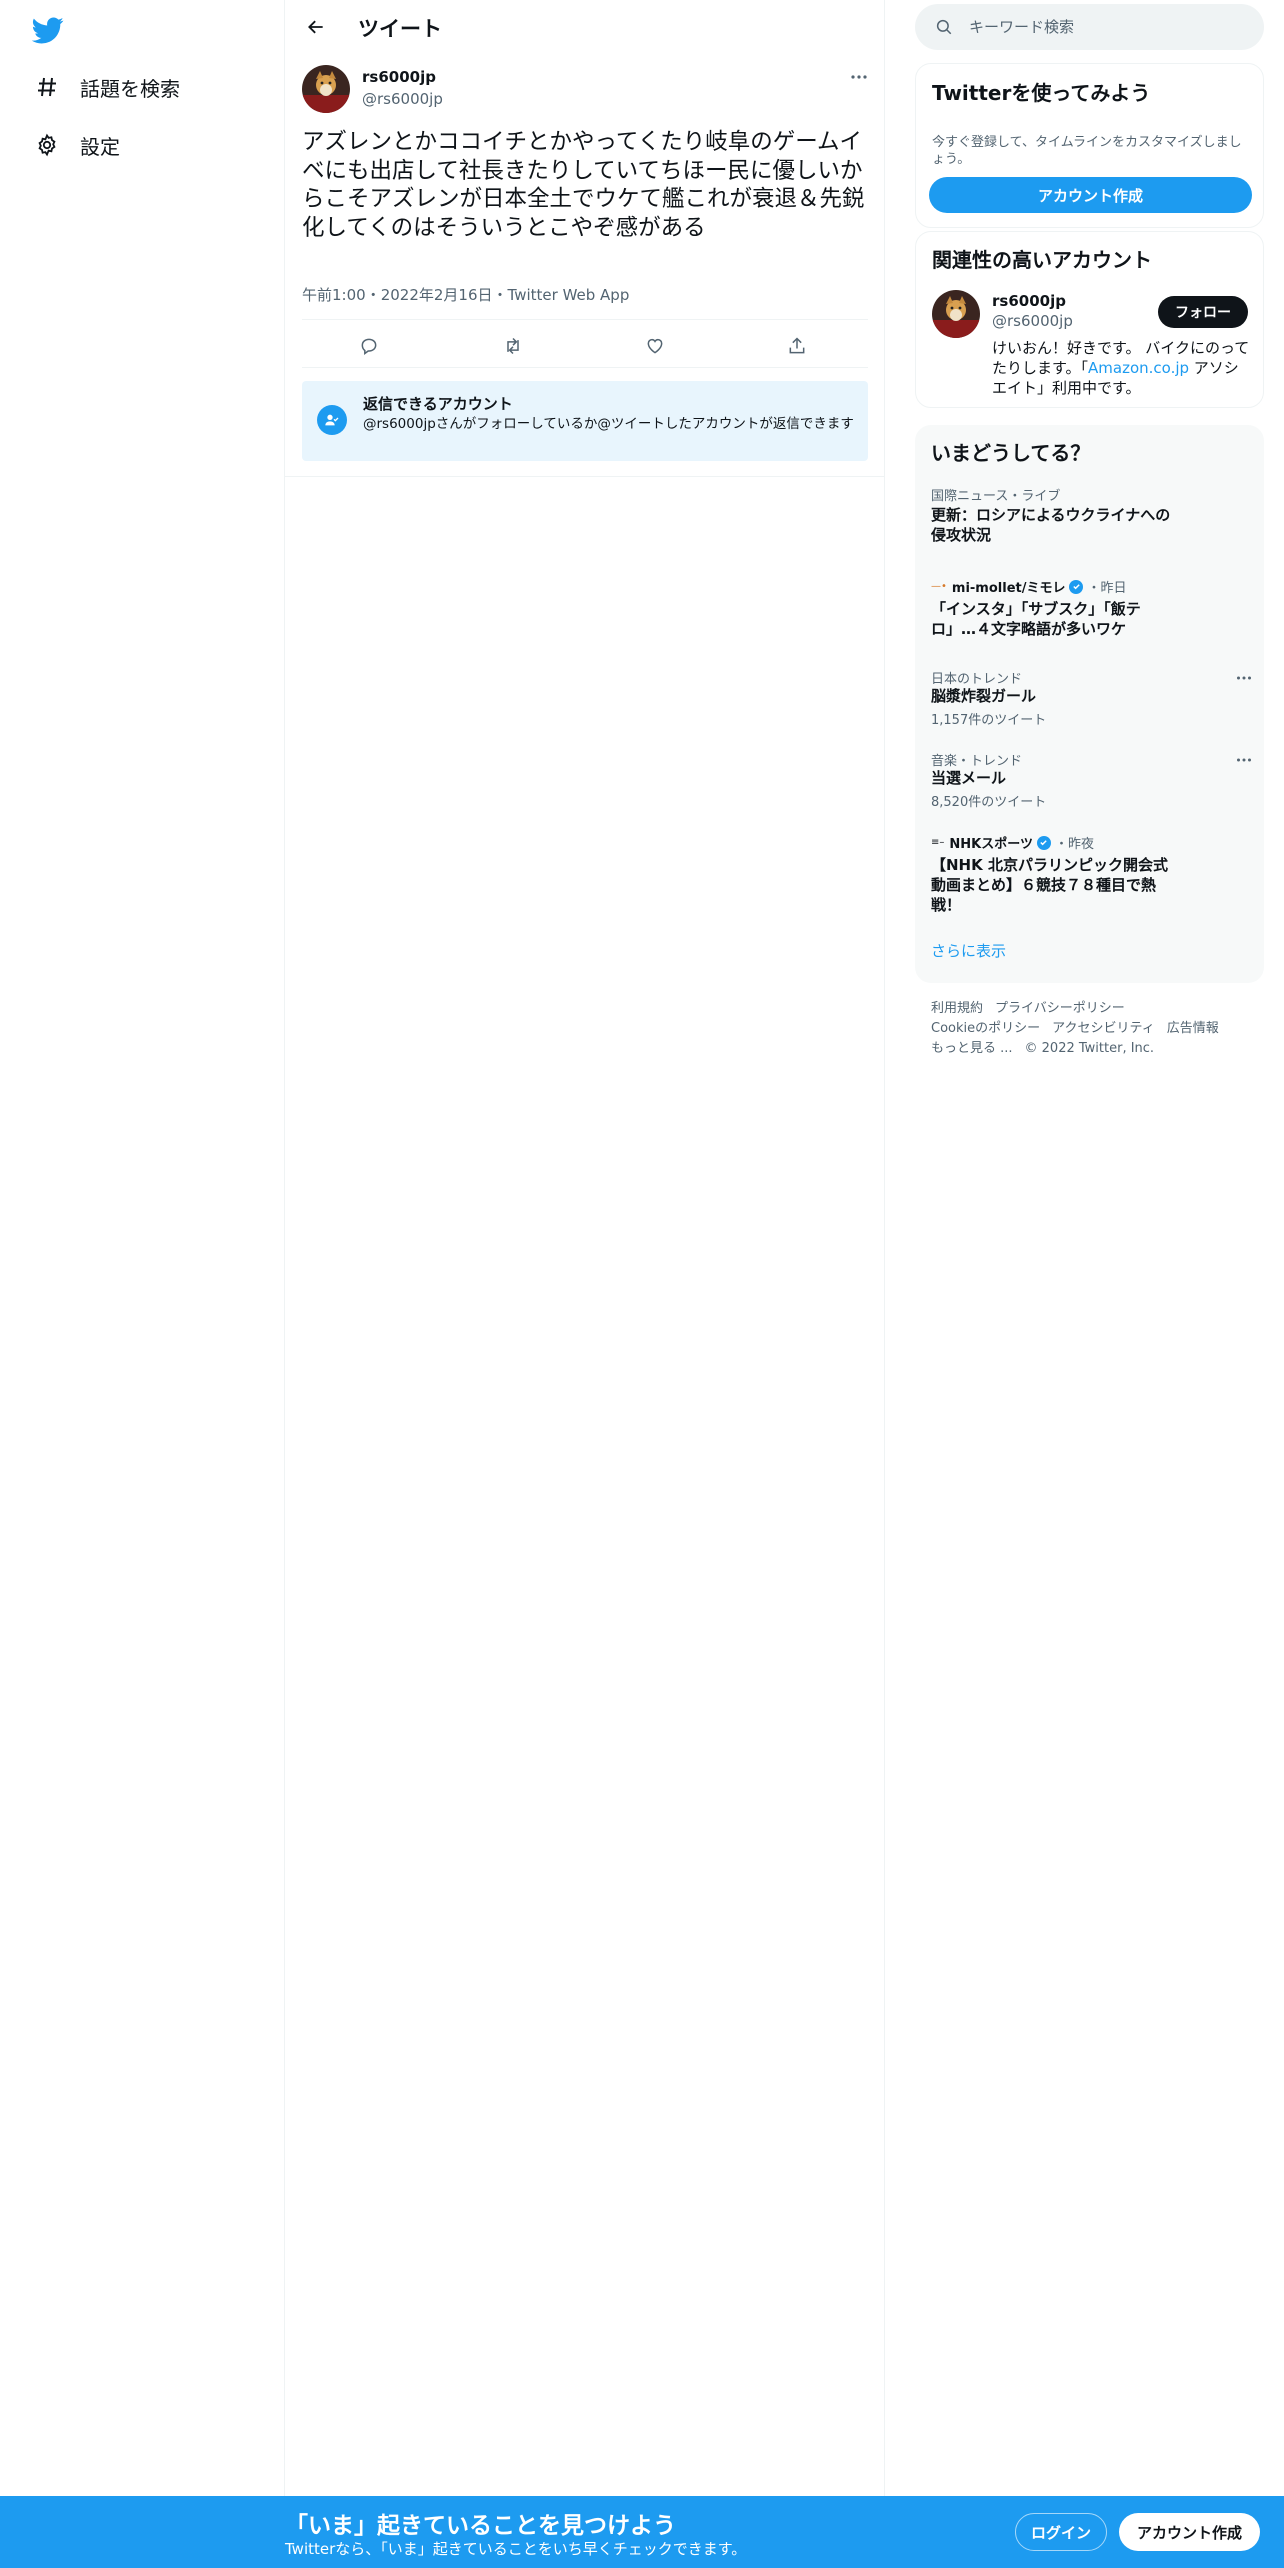 Image resolution: width=1284 pixels, height=2568 pixels. I want to click on heart-icon, so click(655, 346).